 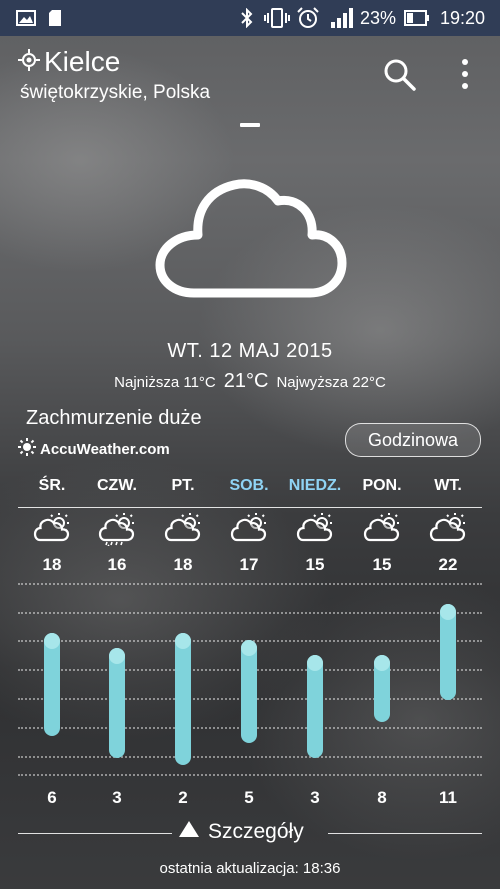 I want to click on vibrate-icon, so click(x=277, y=18).